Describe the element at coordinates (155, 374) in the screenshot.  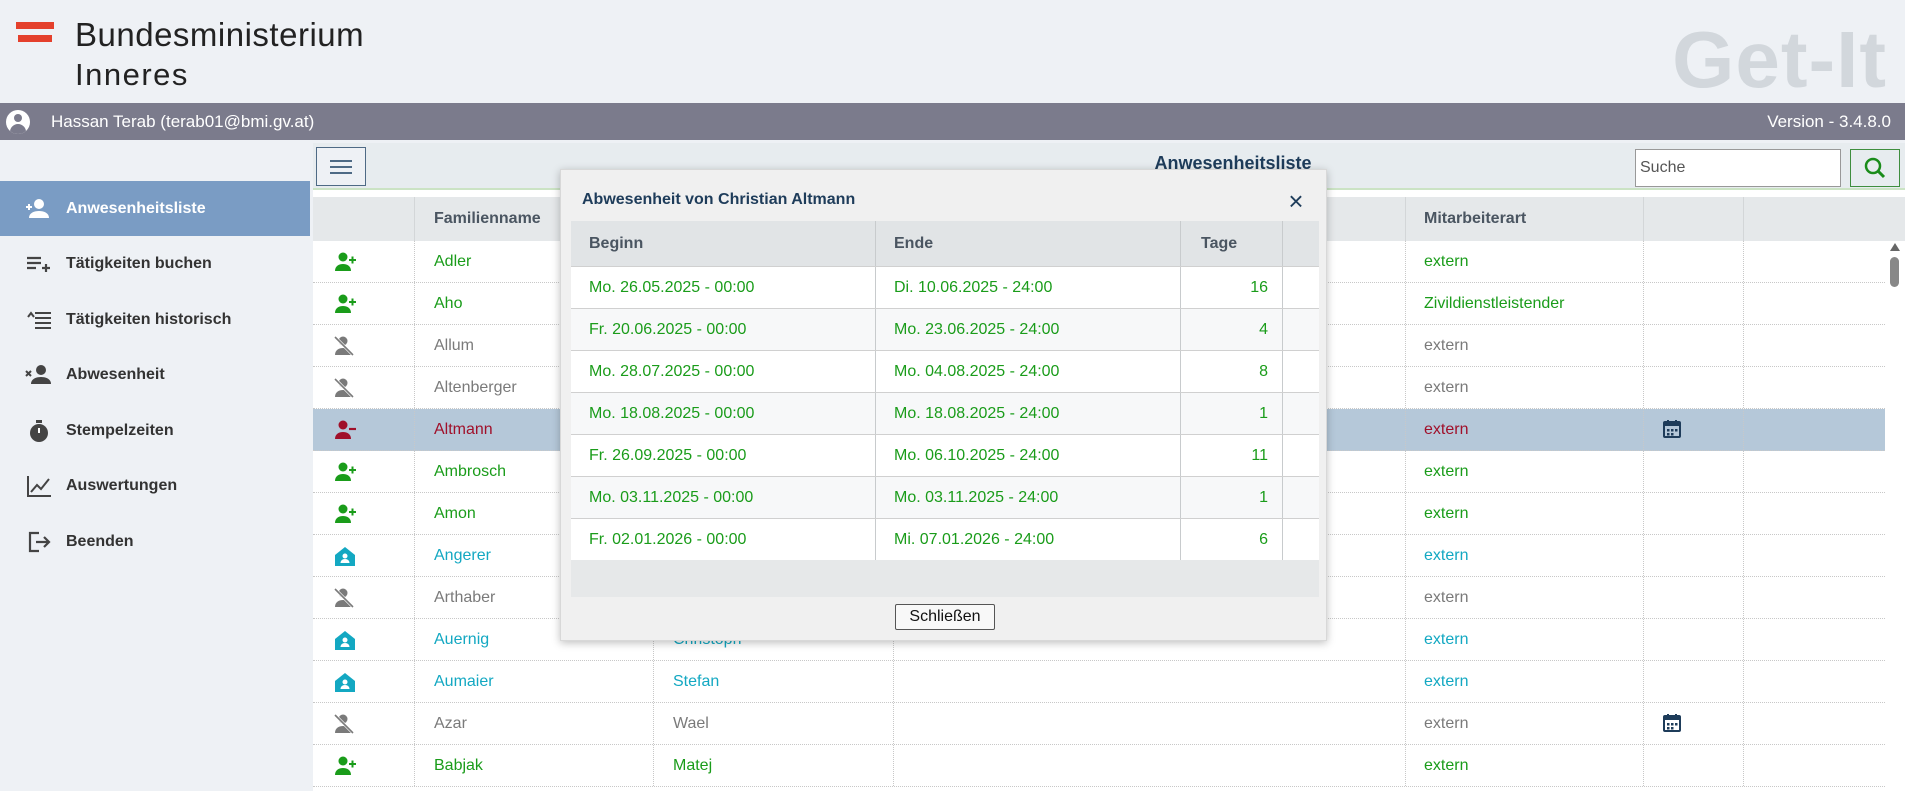
I see `sidebar-item-abwesenheit: Abwesenheit` at that location.